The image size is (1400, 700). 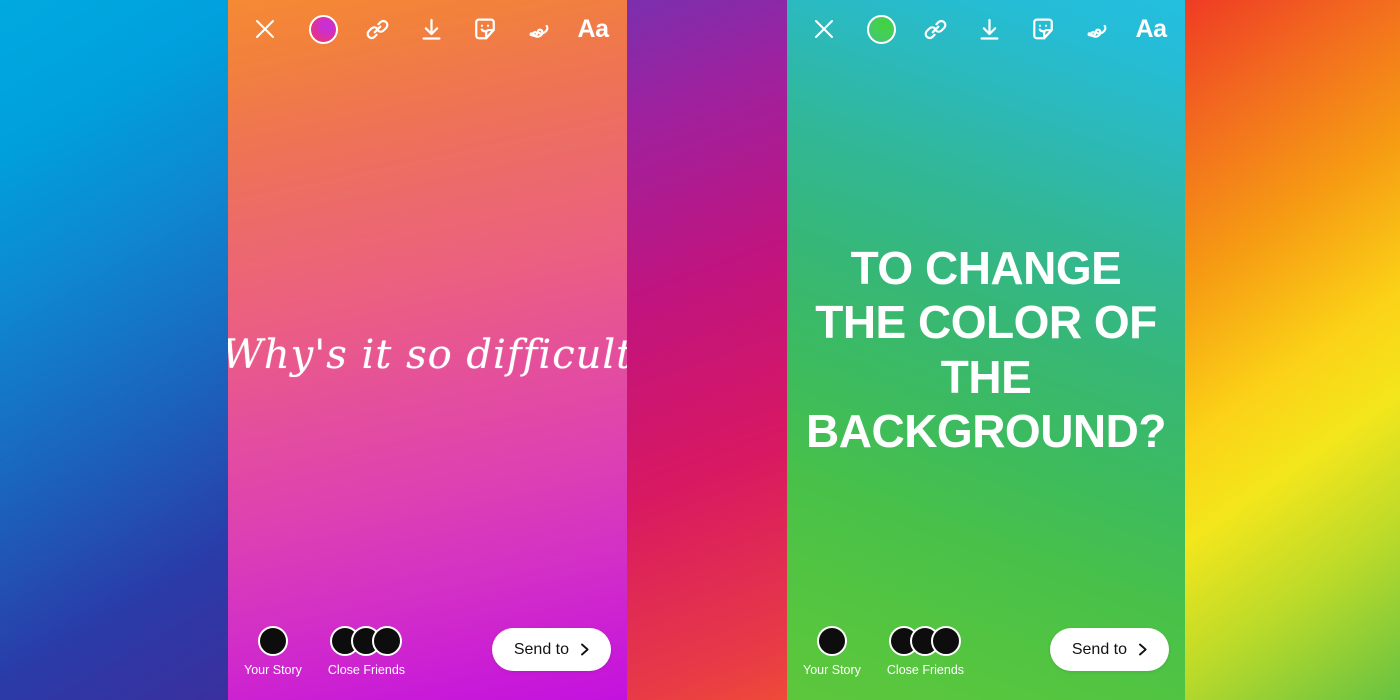 I want to click on story-tool-group-1: Aa, so click(x=458, y=29).